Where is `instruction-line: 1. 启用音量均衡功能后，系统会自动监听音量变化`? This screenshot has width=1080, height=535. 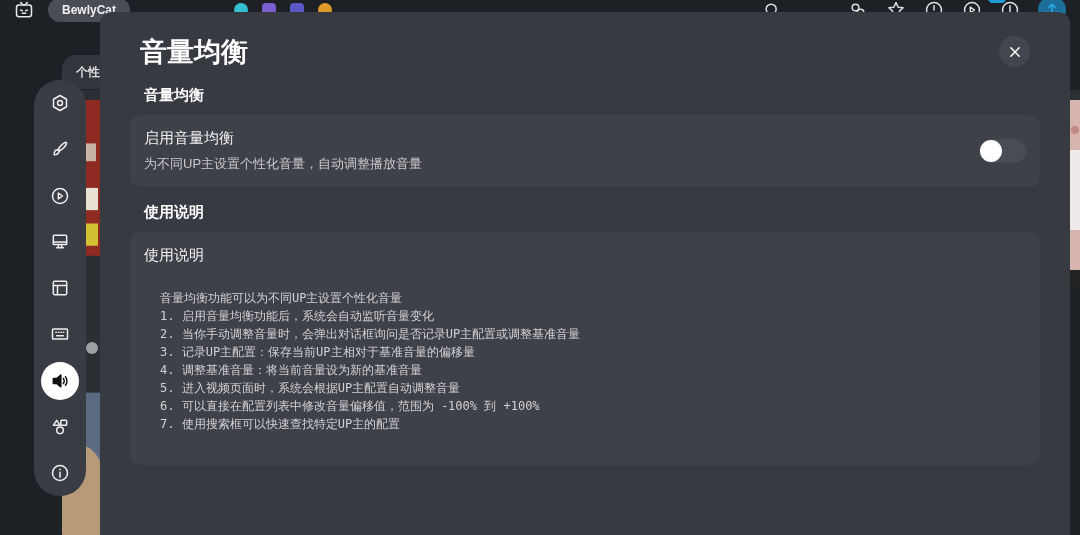 instruction-line: 1. 启用音量均衡功能后，系统会自动监听音量变化 is located at coordinates (297, 316).